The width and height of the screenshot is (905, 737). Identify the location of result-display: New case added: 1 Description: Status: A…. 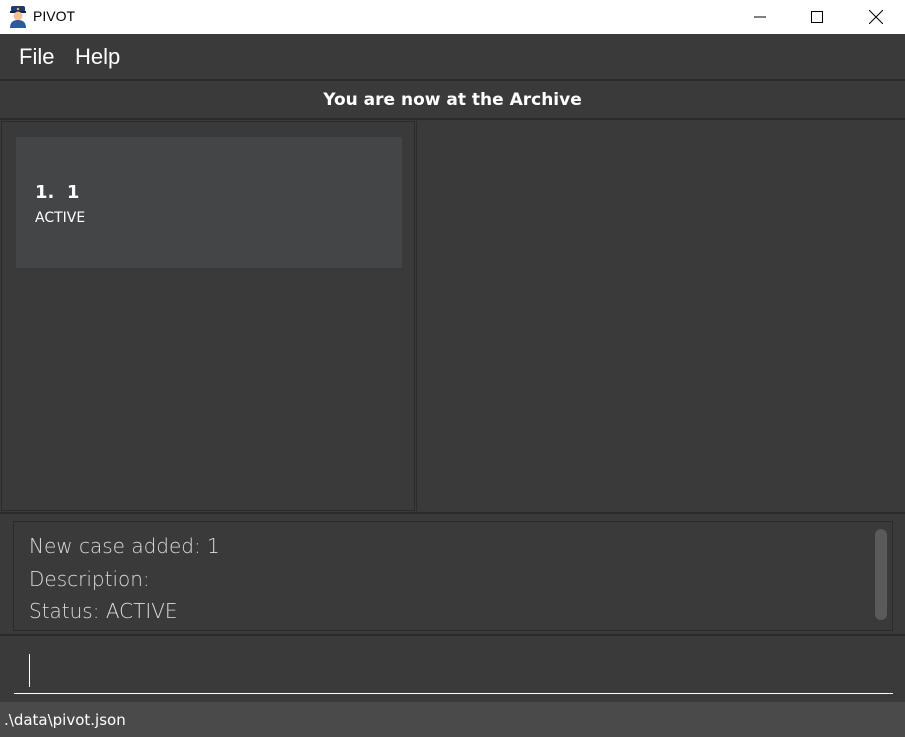
(453, 576).